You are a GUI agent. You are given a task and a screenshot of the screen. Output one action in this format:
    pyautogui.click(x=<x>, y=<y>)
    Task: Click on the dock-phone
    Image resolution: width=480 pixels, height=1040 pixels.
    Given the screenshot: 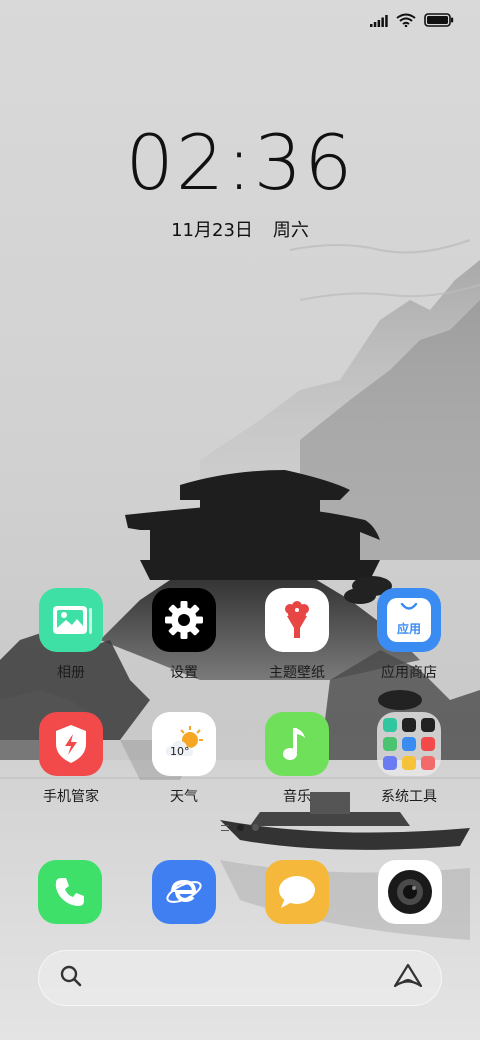 What is the action you would take?
    pyautogui.click(x=70, y=892)
    